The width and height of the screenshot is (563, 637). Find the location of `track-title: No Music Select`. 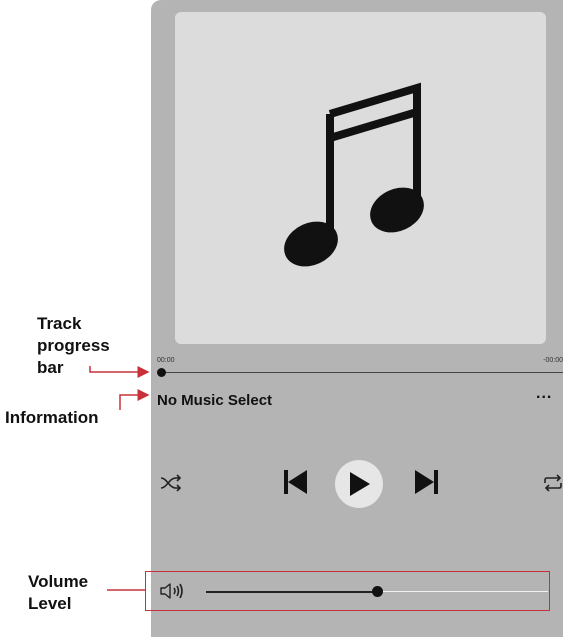

track-title: No Music Select is located at coordinates (215, 400).